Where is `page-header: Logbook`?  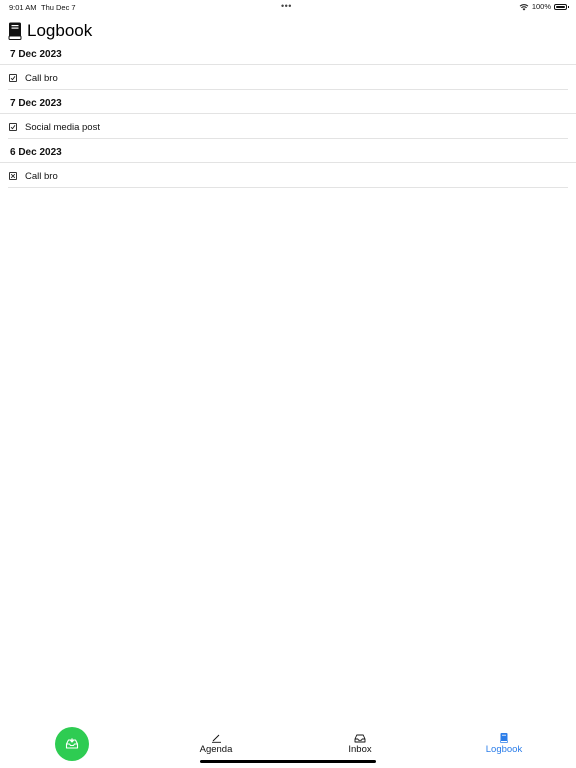
page-header: Logbook is located at coordinates (50, 31).